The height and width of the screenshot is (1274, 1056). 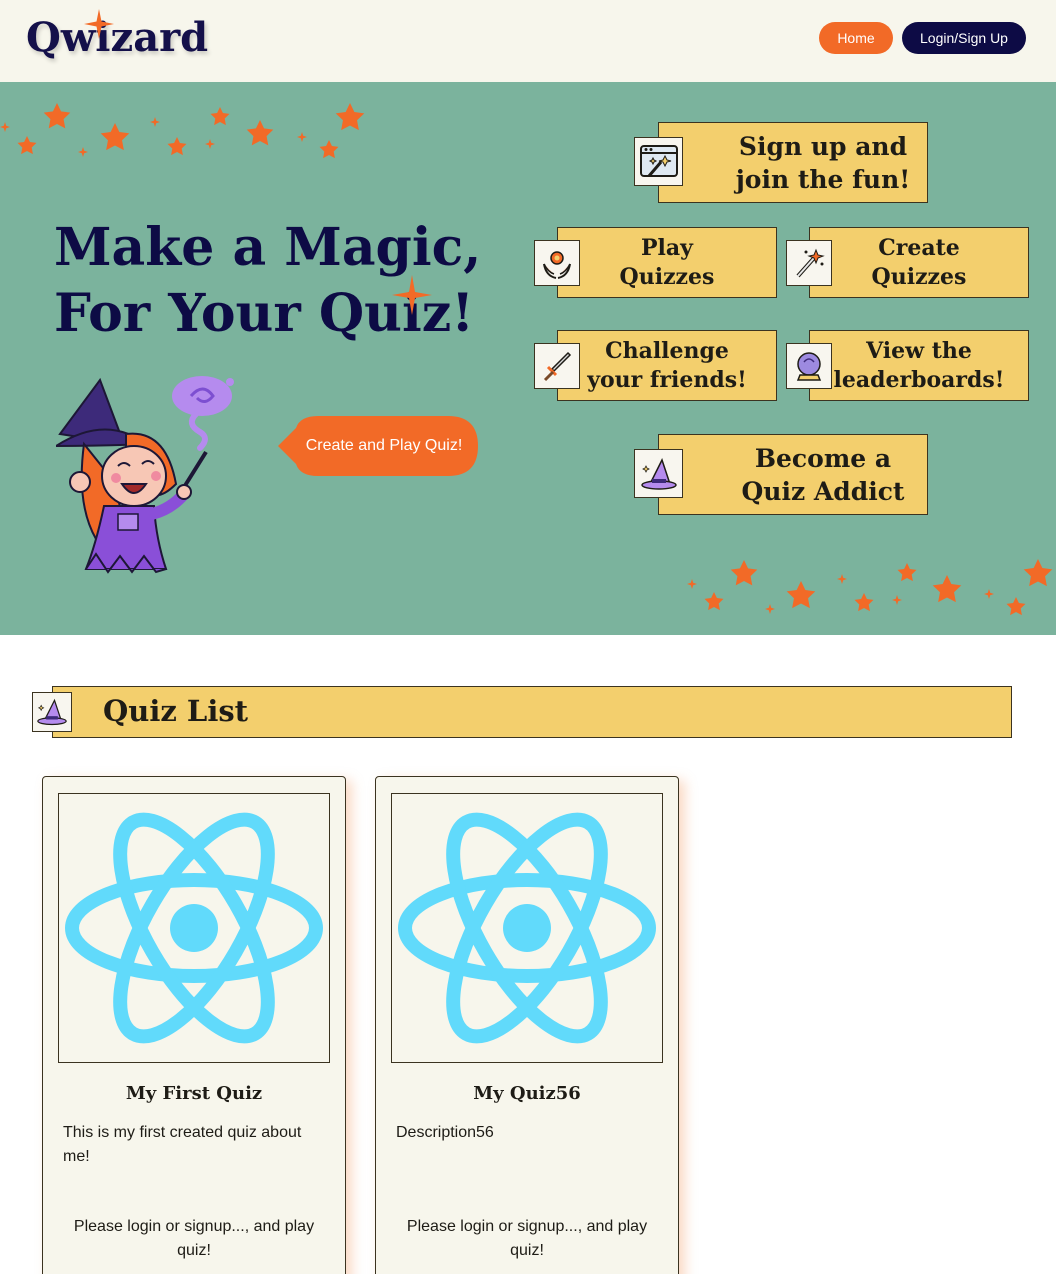 I want to click on feature-challenge: Challenge your friends!, so click(x=667, y=365).